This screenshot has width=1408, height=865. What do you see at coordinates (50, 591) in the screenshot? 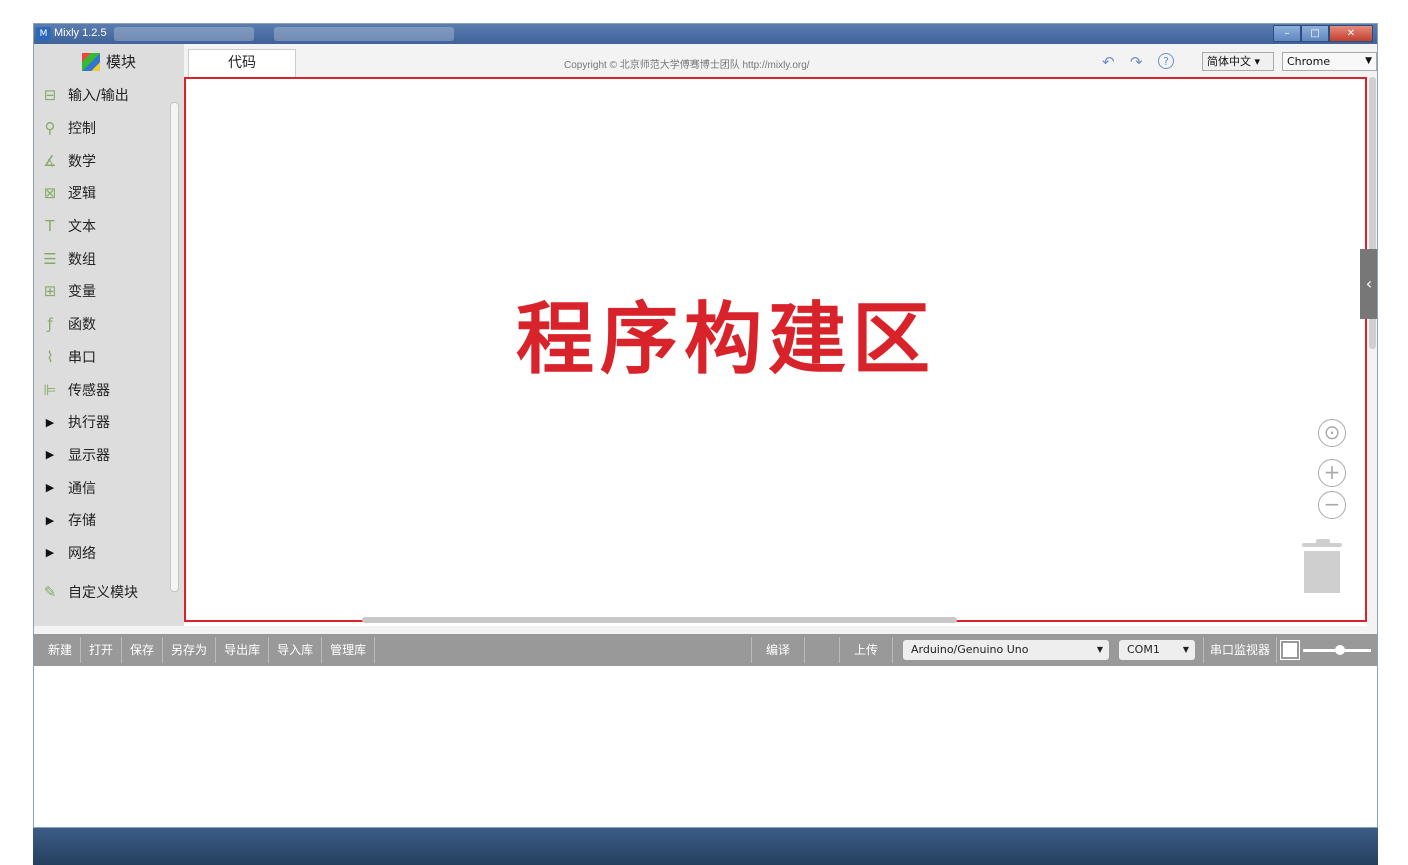
I see `custom-block-icon: ✎` at bounding box center [50, 591].